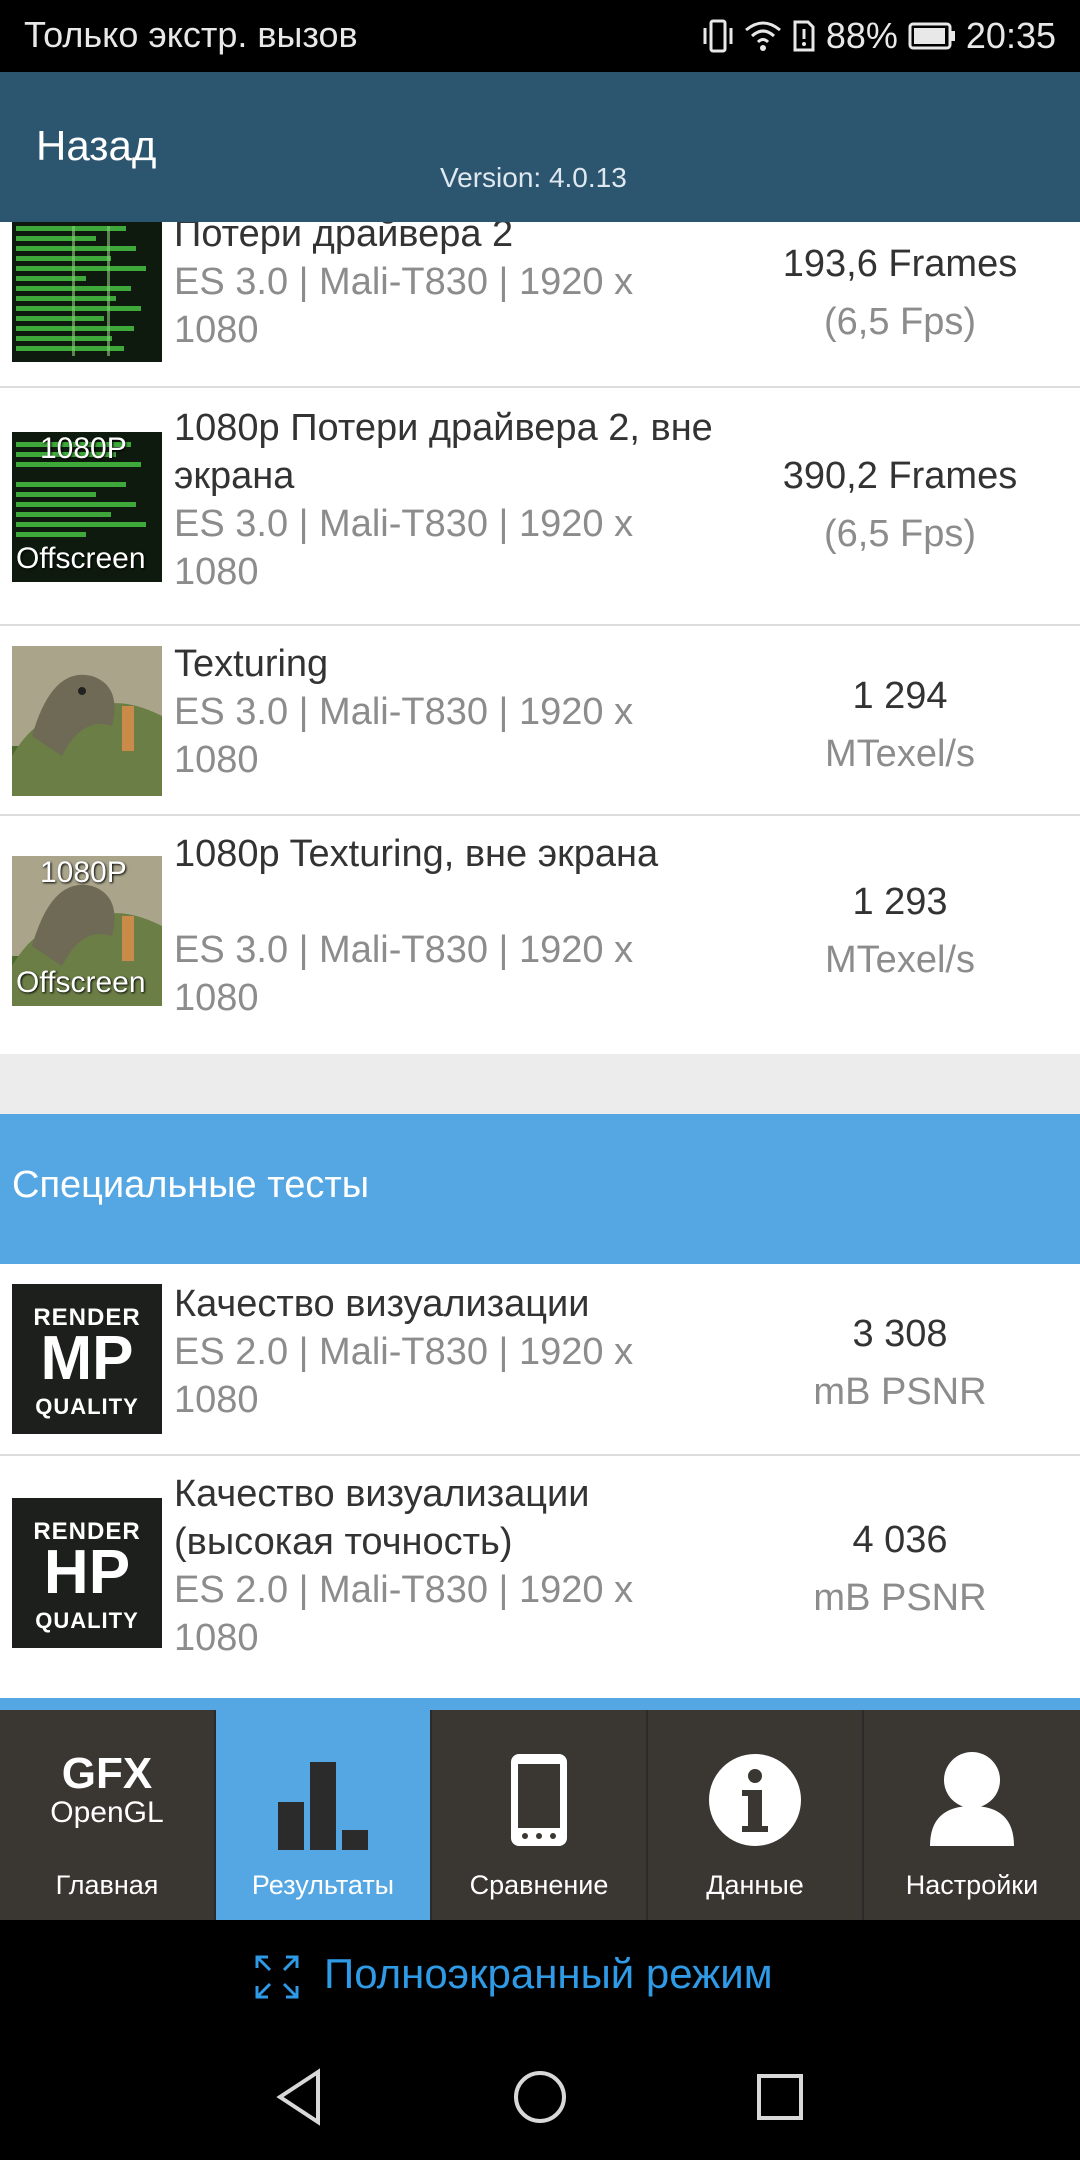 The height and width of the screenshot is (2160, 1080). What do you see at coordinates (972, 1799) in the screenshot?
I see `user-icon` at bounding box center [972, 1799].